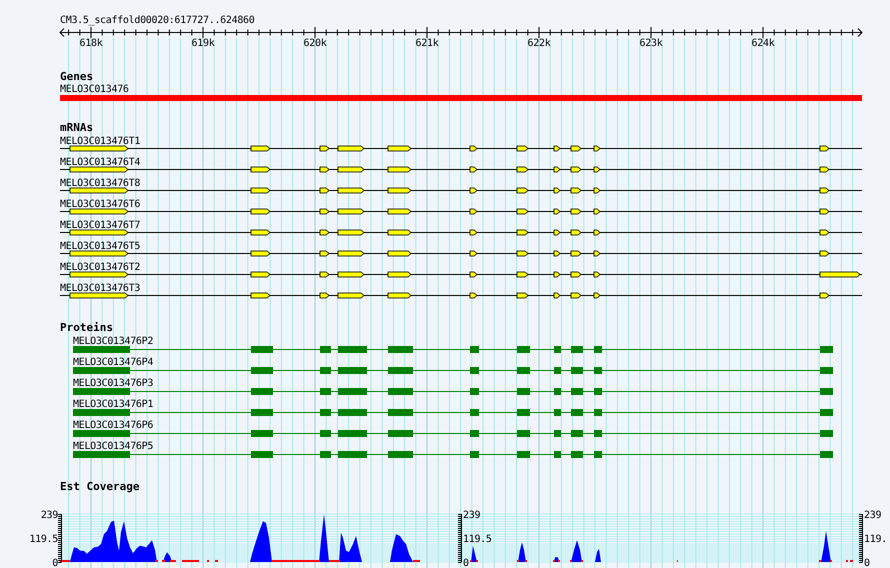 Image resolution: width=890 pixels, height=568 pixels. What do you see at coordinates (113, 362) in the screenshot?
I see `protein-name: MELO3C013476P4` at bounding box center [113, 362].